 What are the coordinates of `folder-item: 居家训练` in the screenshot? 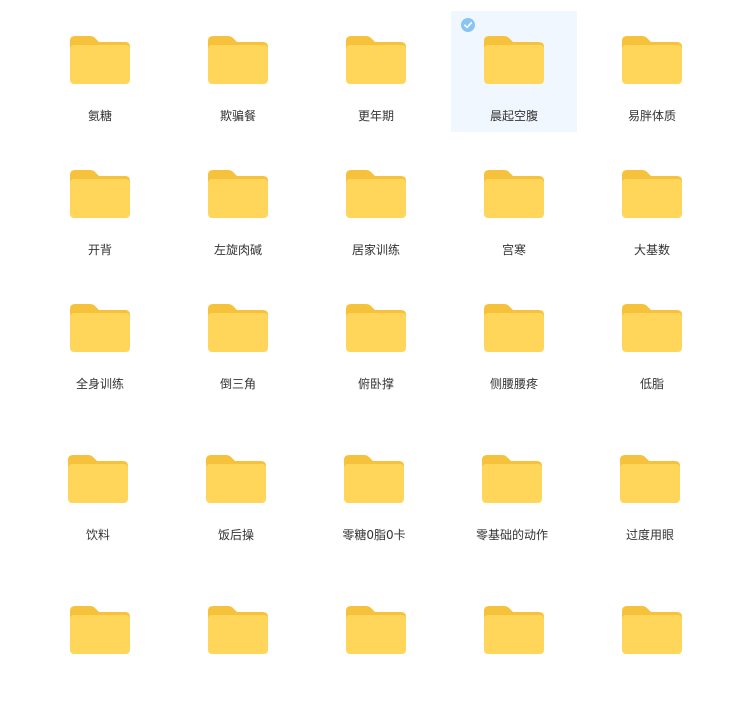 It's located at (376, 205).